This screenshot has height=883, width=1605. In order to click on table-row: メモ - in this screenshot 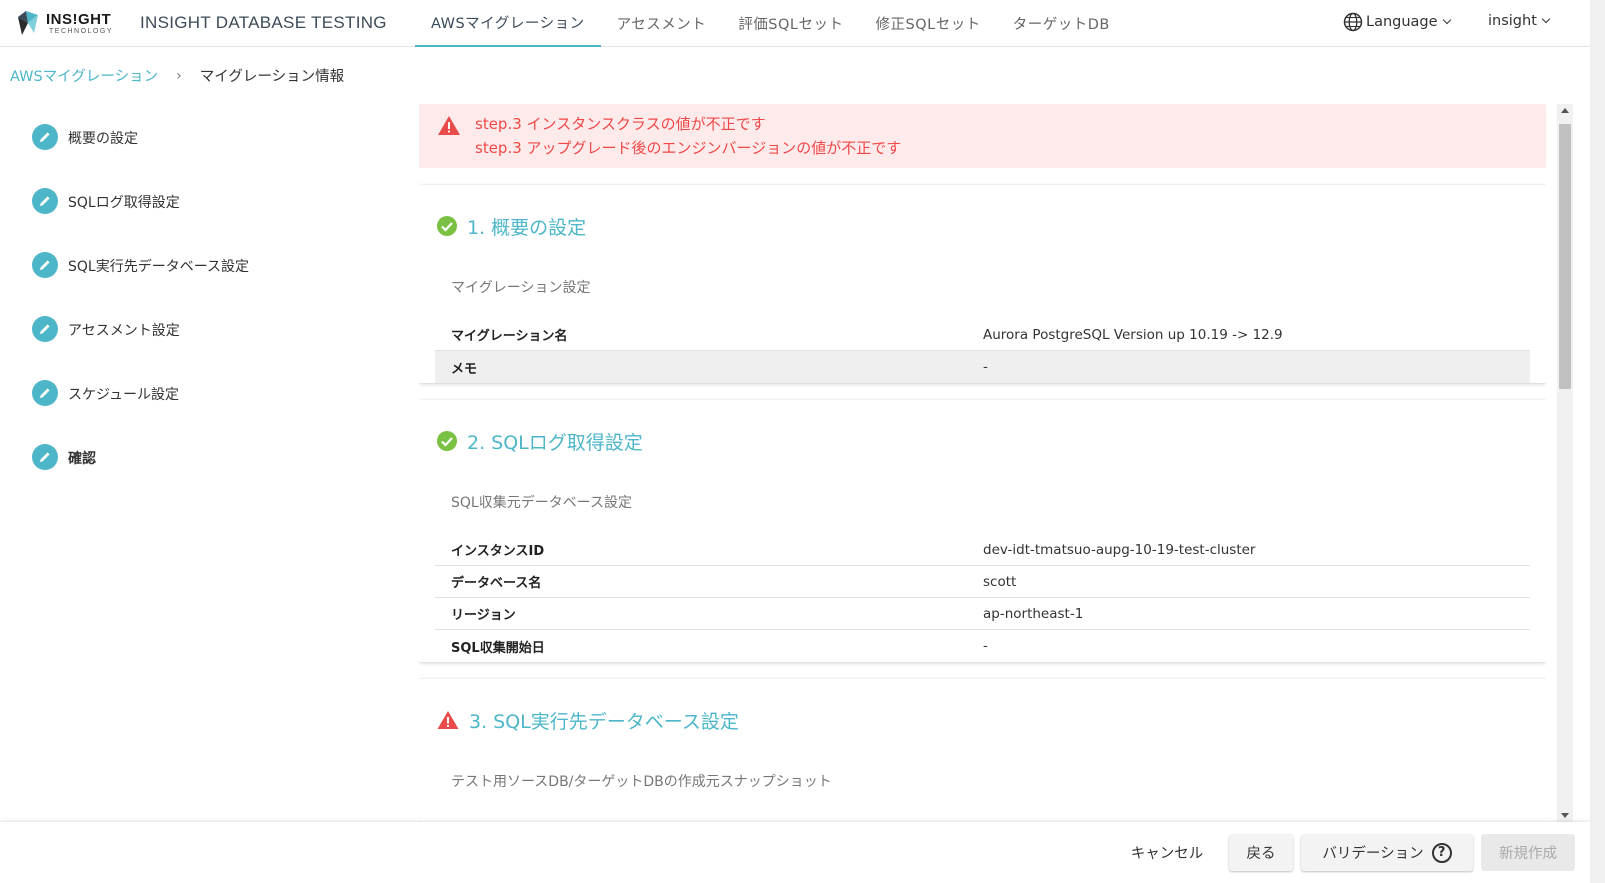, I will do `click(982, 367)`.